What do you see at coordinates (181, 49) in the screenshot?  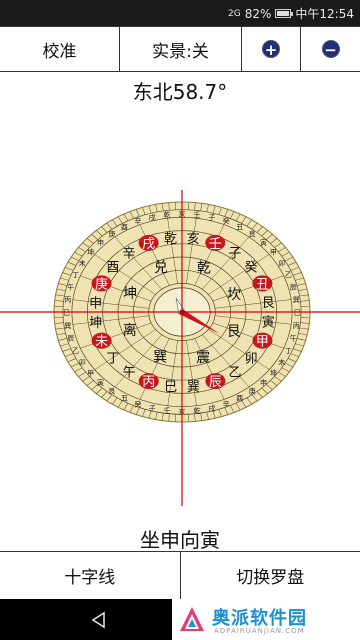 I see `realview-toggle-button: 实景:关` at bounding box center [181, 49].